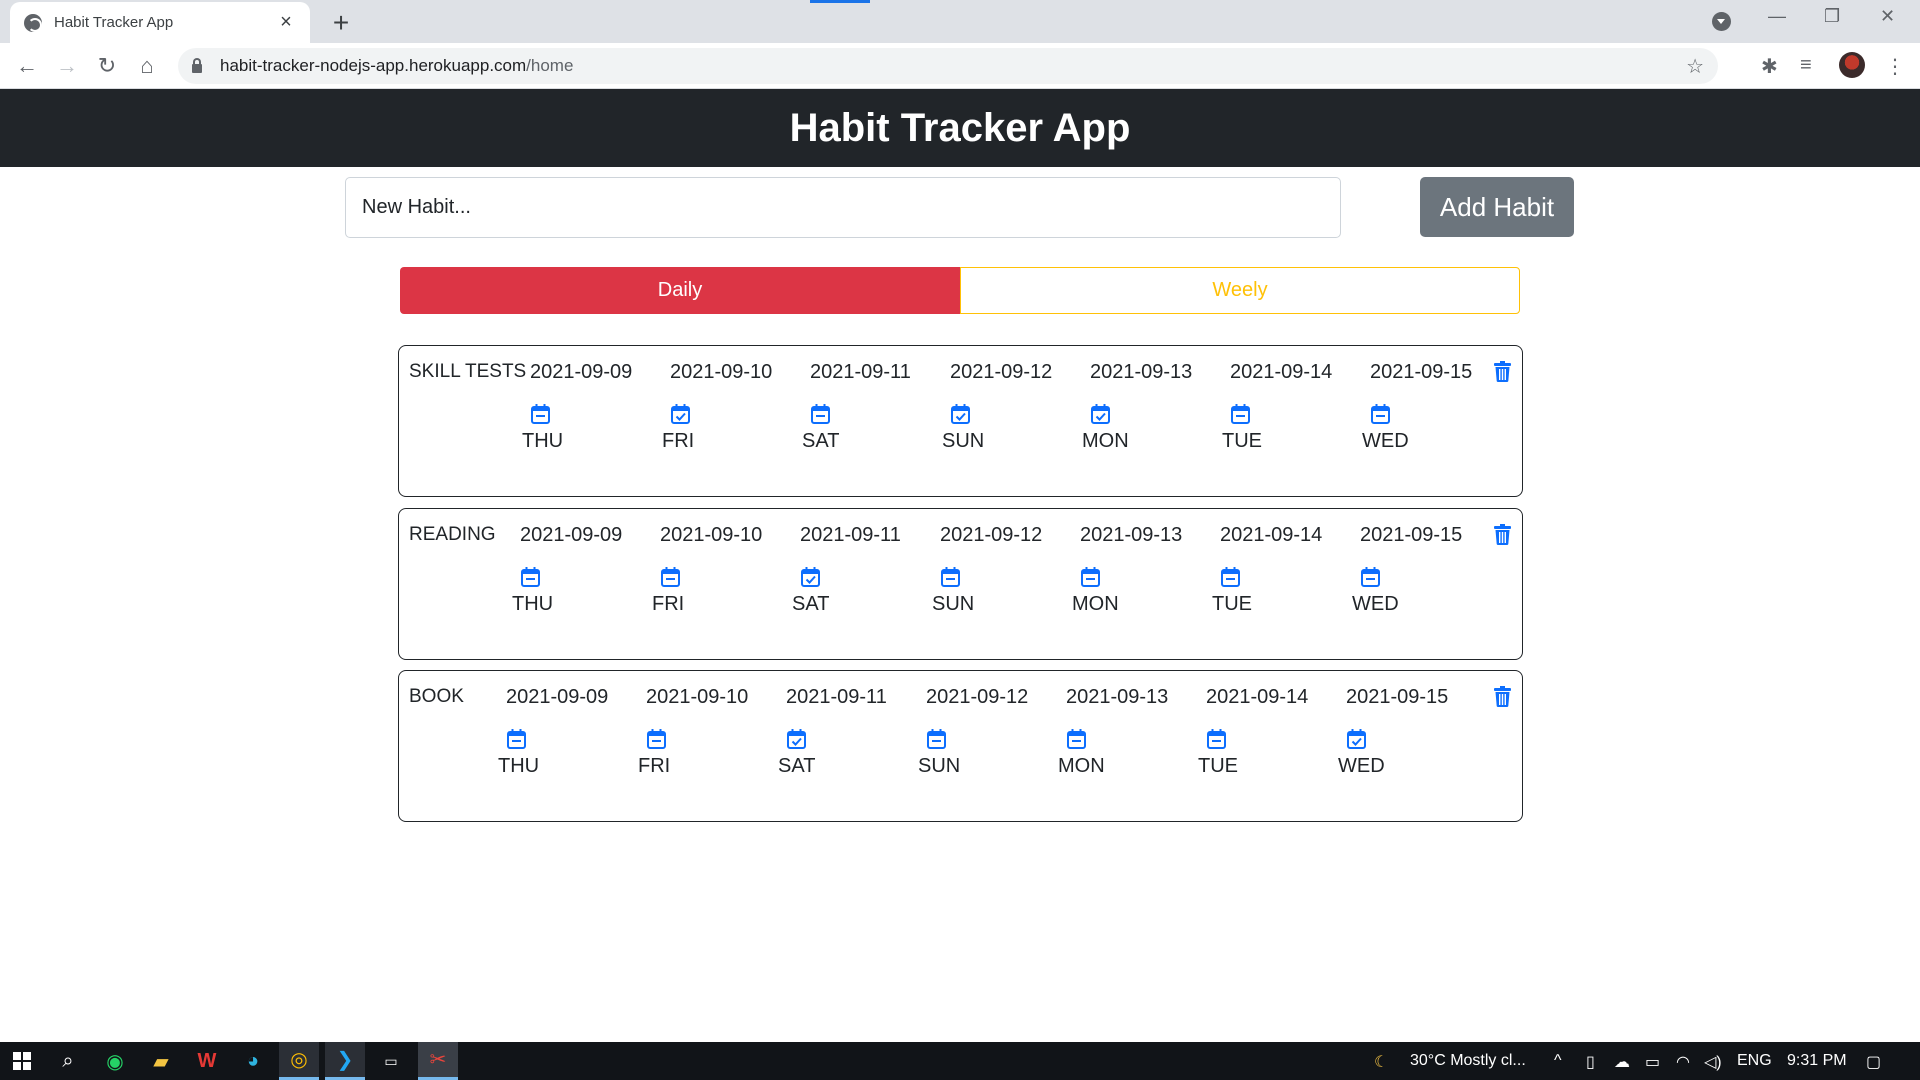  I want to click on window-close-icon: ✕, so click(1887, 16).